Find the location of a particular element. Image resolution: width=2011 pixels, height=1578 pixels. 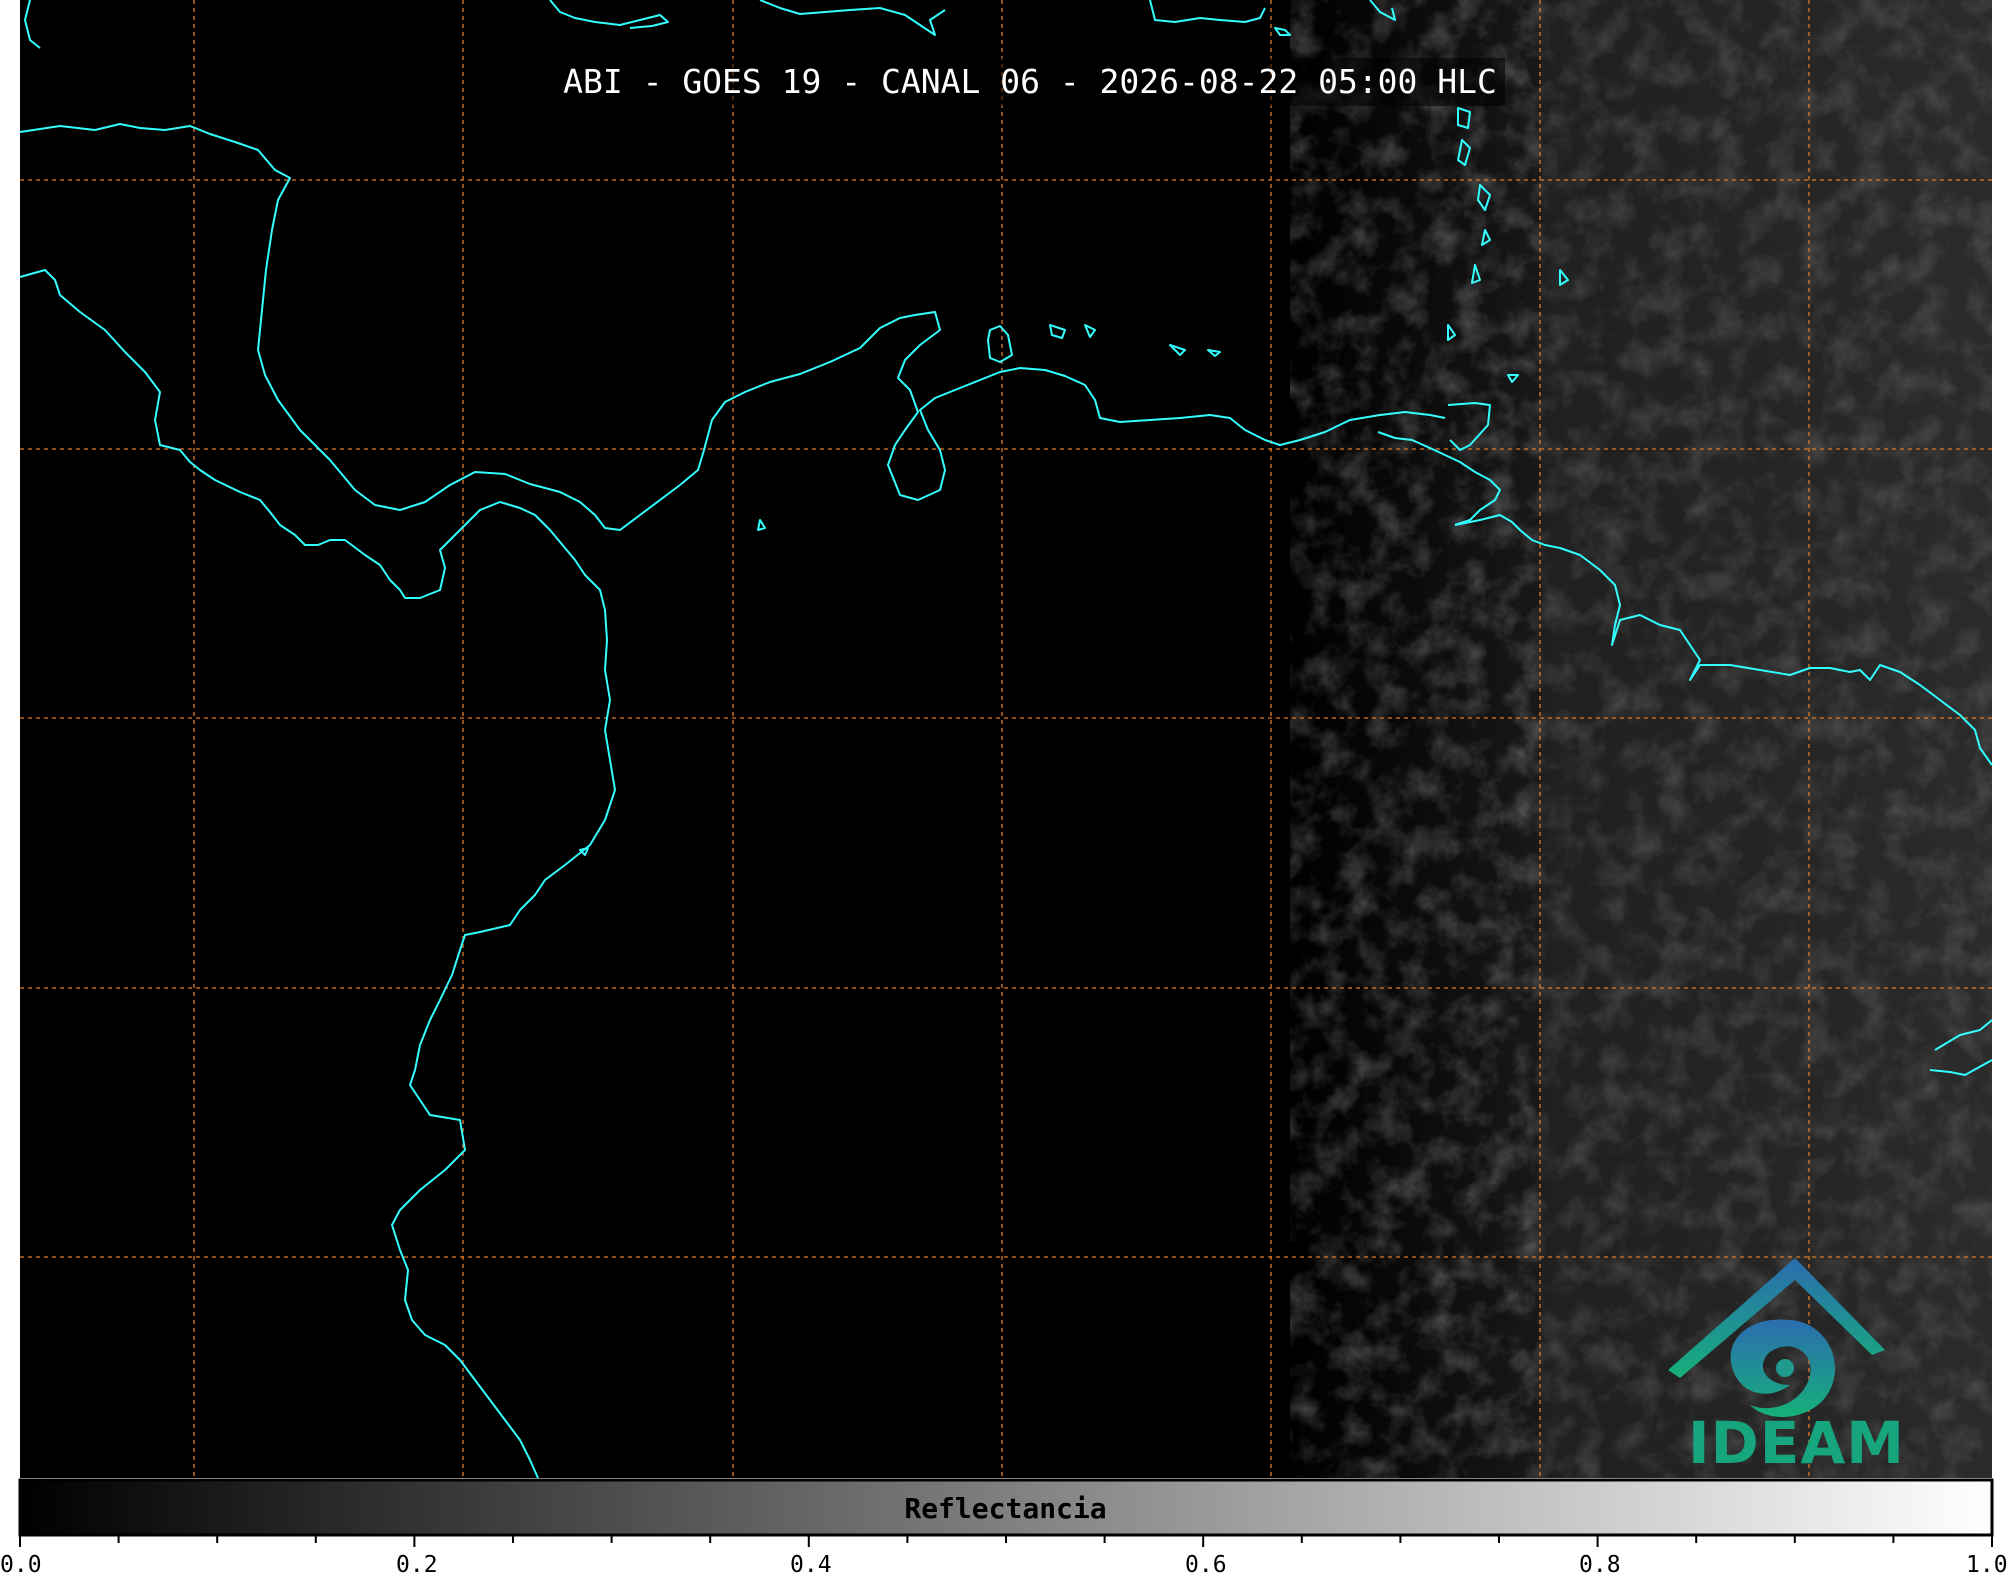

colorbar-tick-1: 0.2 is located at coordinates (417, 1565).